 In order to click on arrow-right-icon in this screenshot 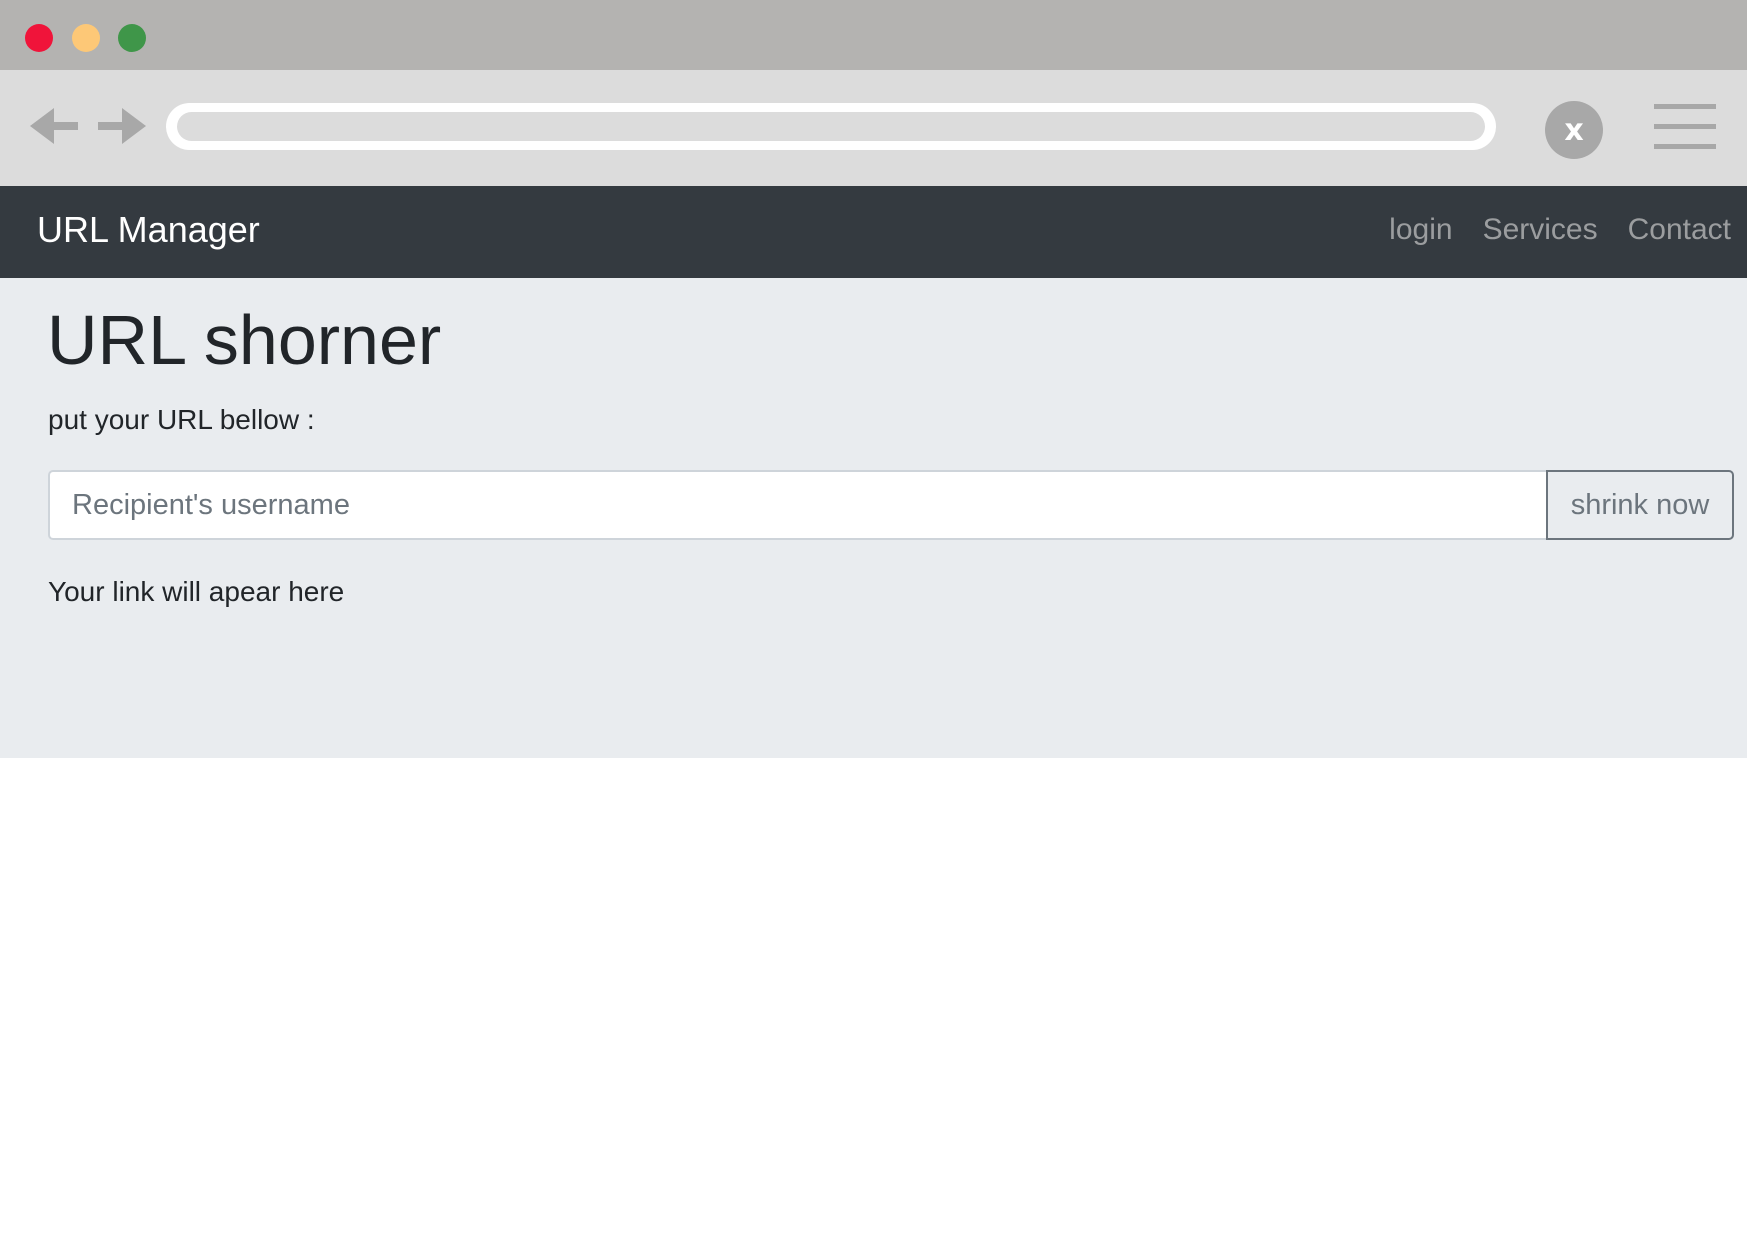, I will do `click(122, 126)`.